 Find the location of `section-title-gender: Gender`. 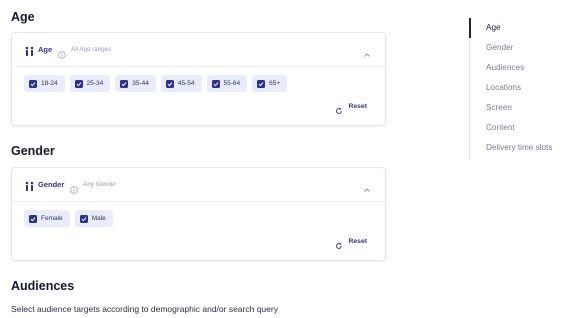

section-title-gender: Gender is located at coordinates (33, 151).